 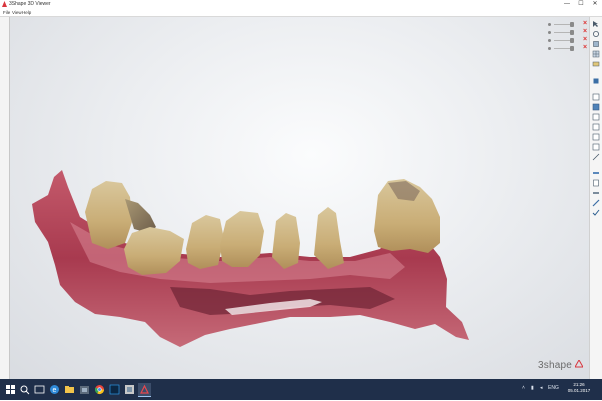 I want to click on window-title: 3Shape 3D Viewer, so click(x=30, y=4).